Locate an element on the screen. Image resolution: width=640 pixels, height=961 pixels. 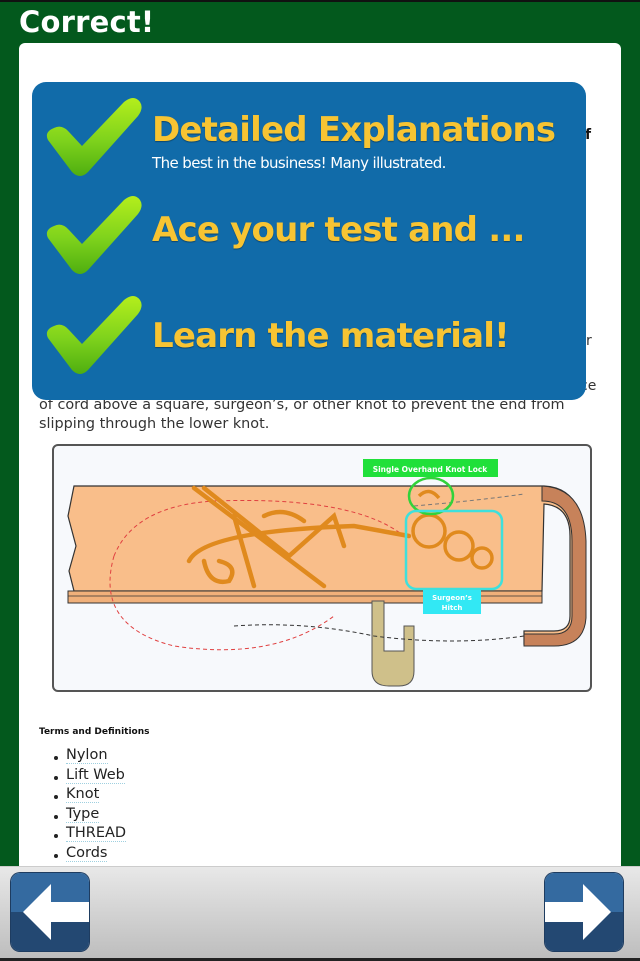
next-button is located at coordinates (584, 912).